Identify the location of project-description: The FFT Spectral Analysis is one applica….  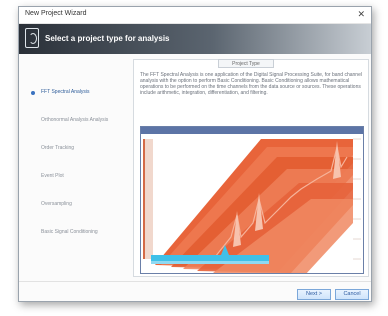
(251, 84).